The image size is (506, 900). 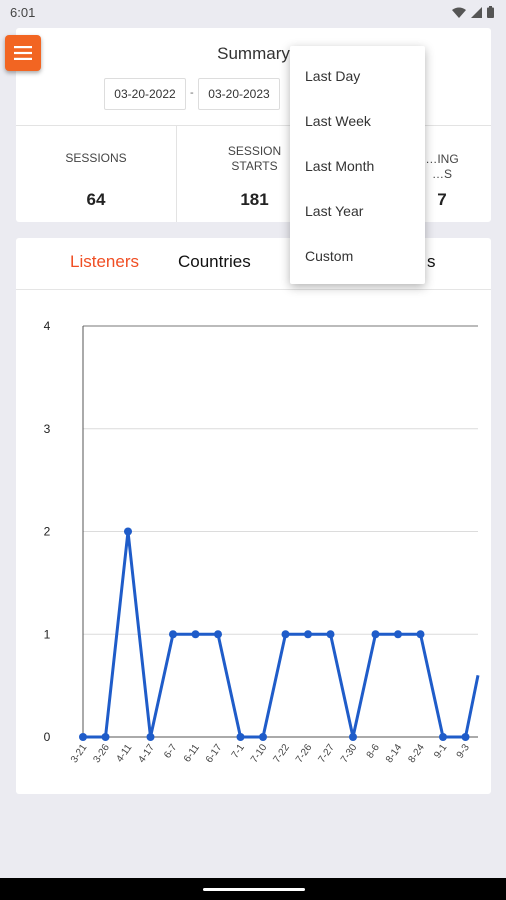 I want to click on x-tick-label: 9-1, so click(x=441, y=751).